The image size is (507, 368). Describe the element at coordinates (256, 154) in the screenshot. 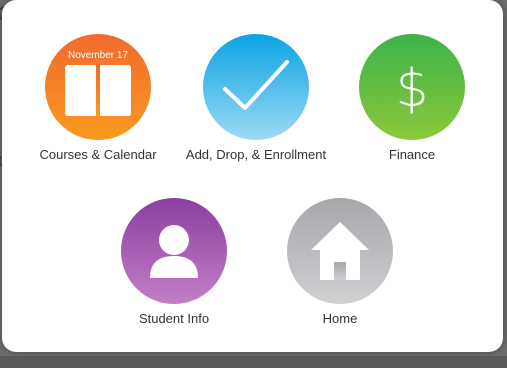

I see `enrollment-label: Add, Drop, & Enrollment` at that location.